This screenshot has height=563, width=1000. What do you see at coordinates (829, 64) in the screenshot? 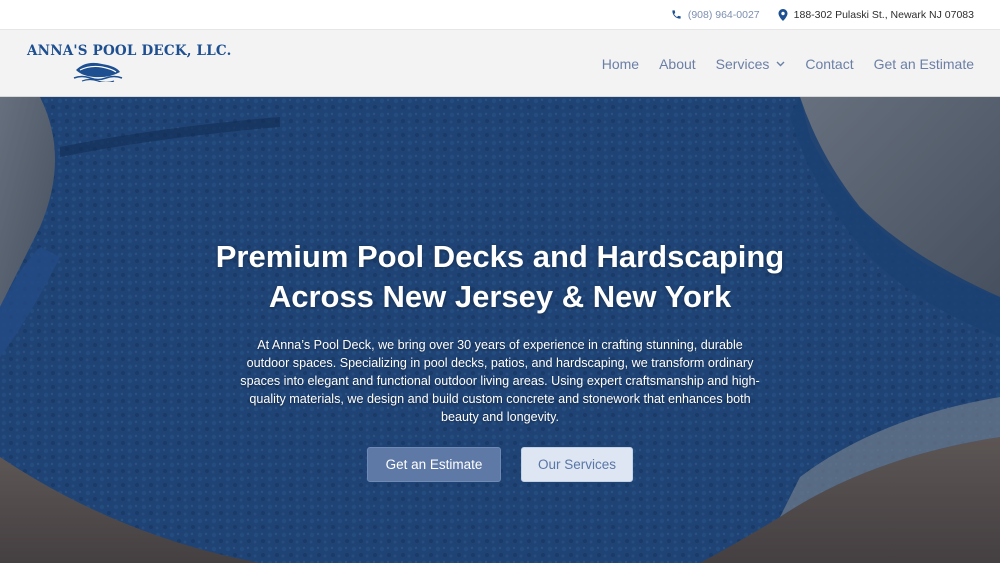
I see `nav-contact: Contact` at bounding box center [829, 64].